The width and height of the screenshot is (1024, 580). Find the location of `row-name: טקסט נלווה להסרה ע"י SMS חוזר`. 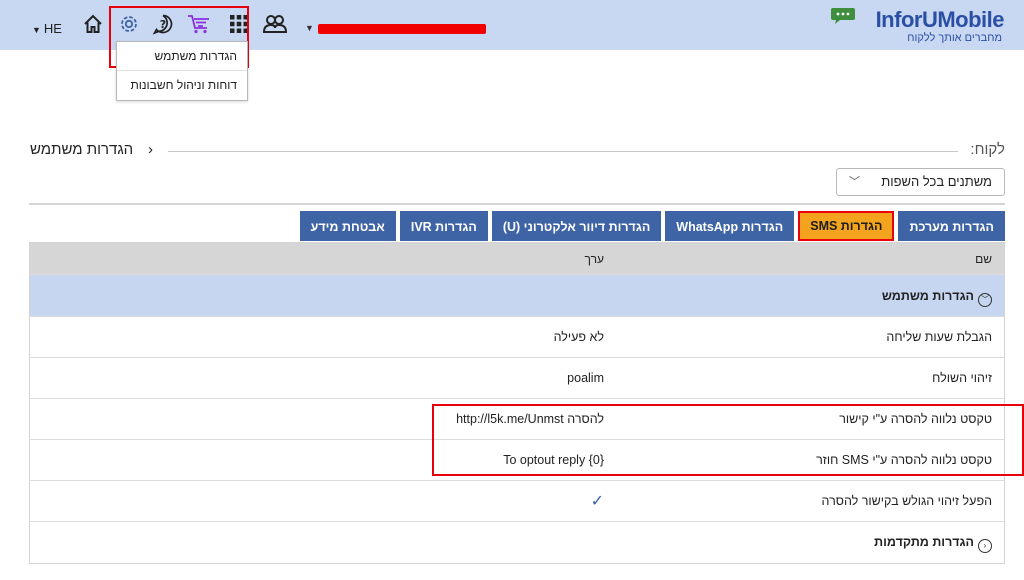

row-name: טקסט נלווה להסרה ע"י SMS חוזר is located at coordinates (904, 460).